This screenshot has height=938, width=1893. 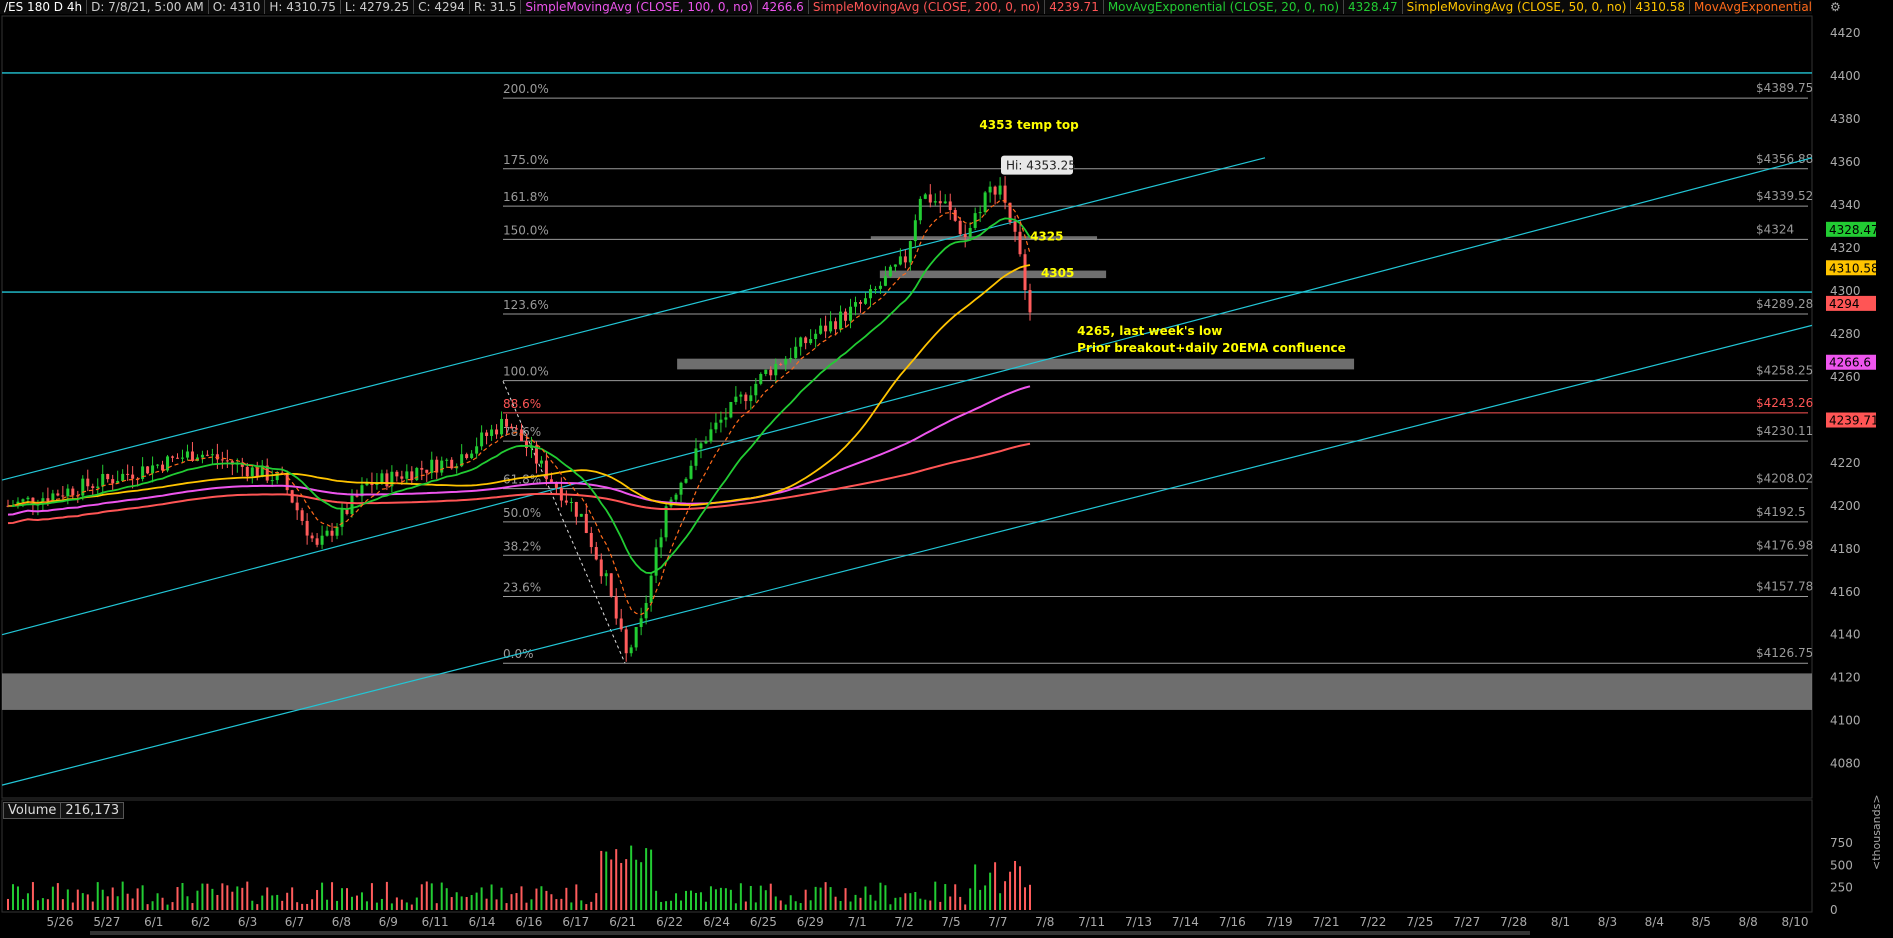 I want to click on price-tick-label: 4340, so click(x=1845, y=205).